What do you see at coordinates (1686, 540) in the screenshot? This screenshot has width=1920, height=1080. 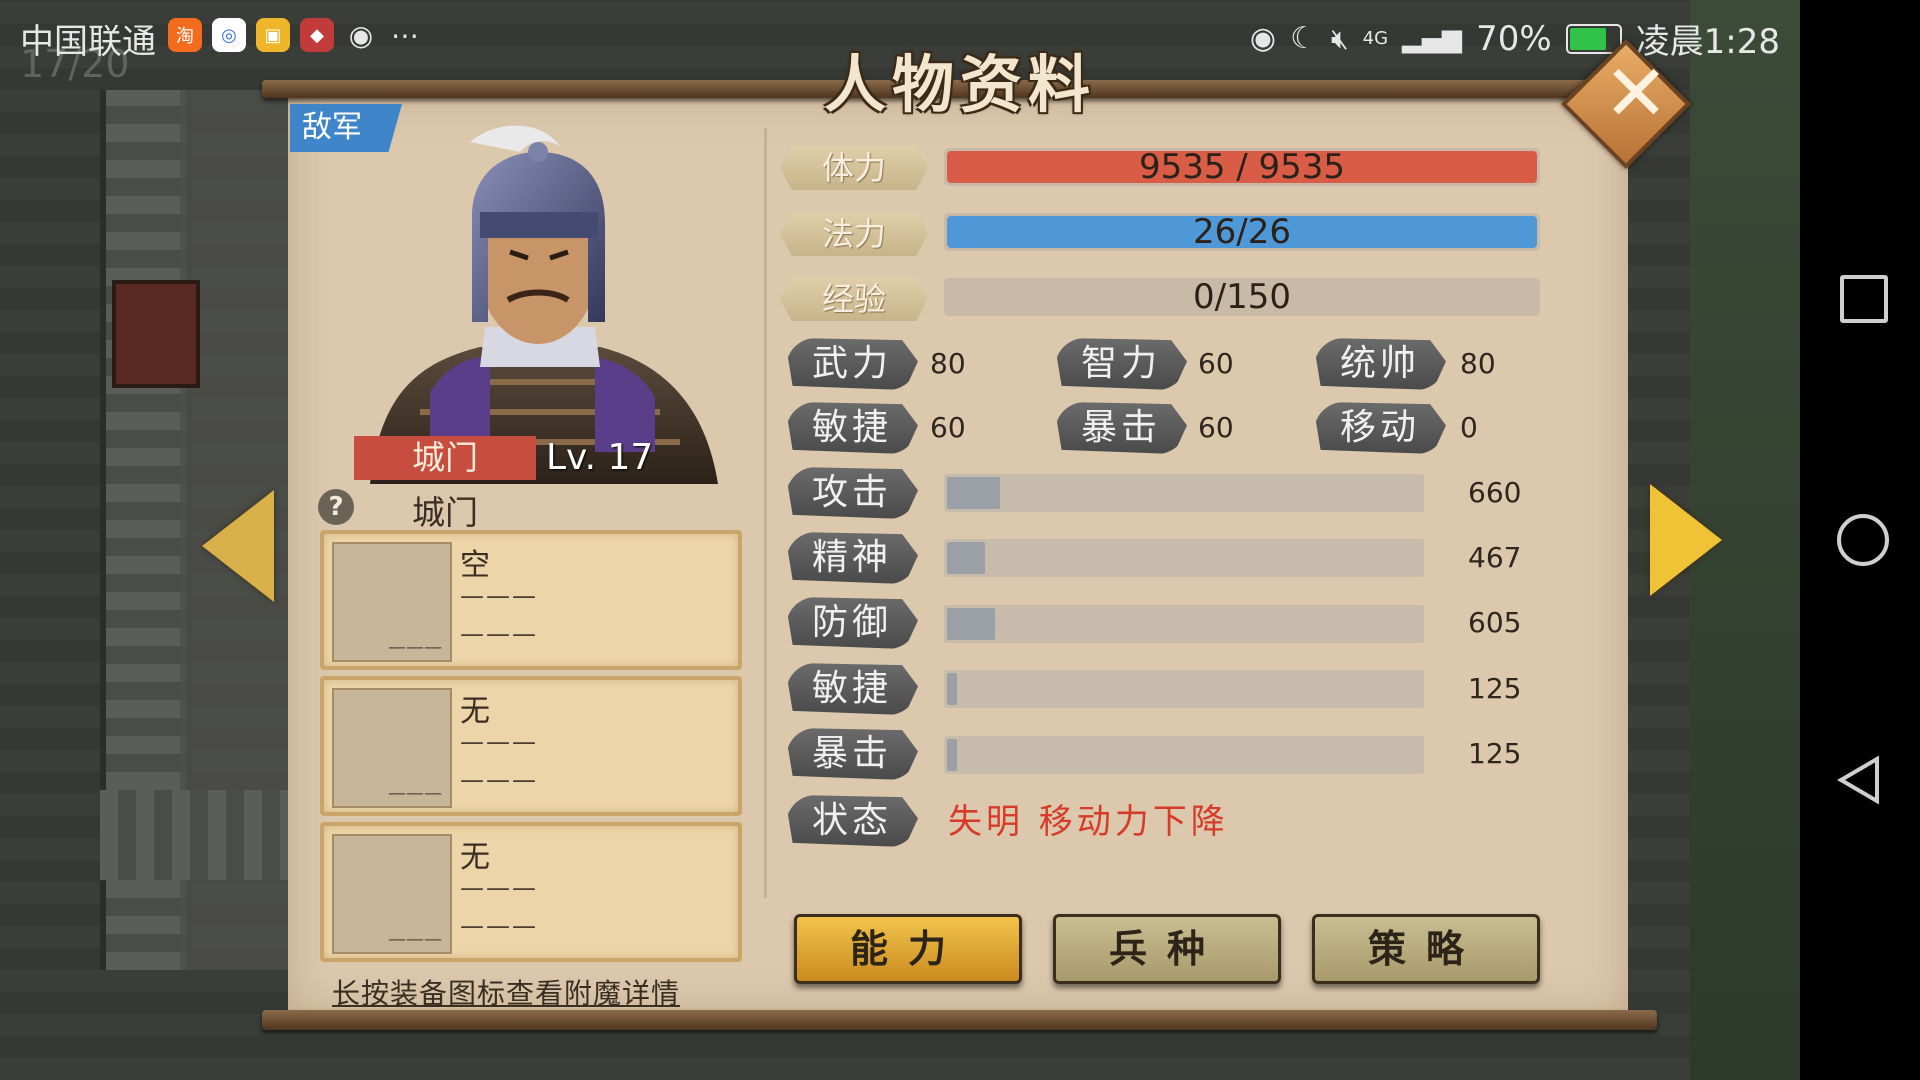 I see `arrow-right-icon` at bounding box center [1686, 540].